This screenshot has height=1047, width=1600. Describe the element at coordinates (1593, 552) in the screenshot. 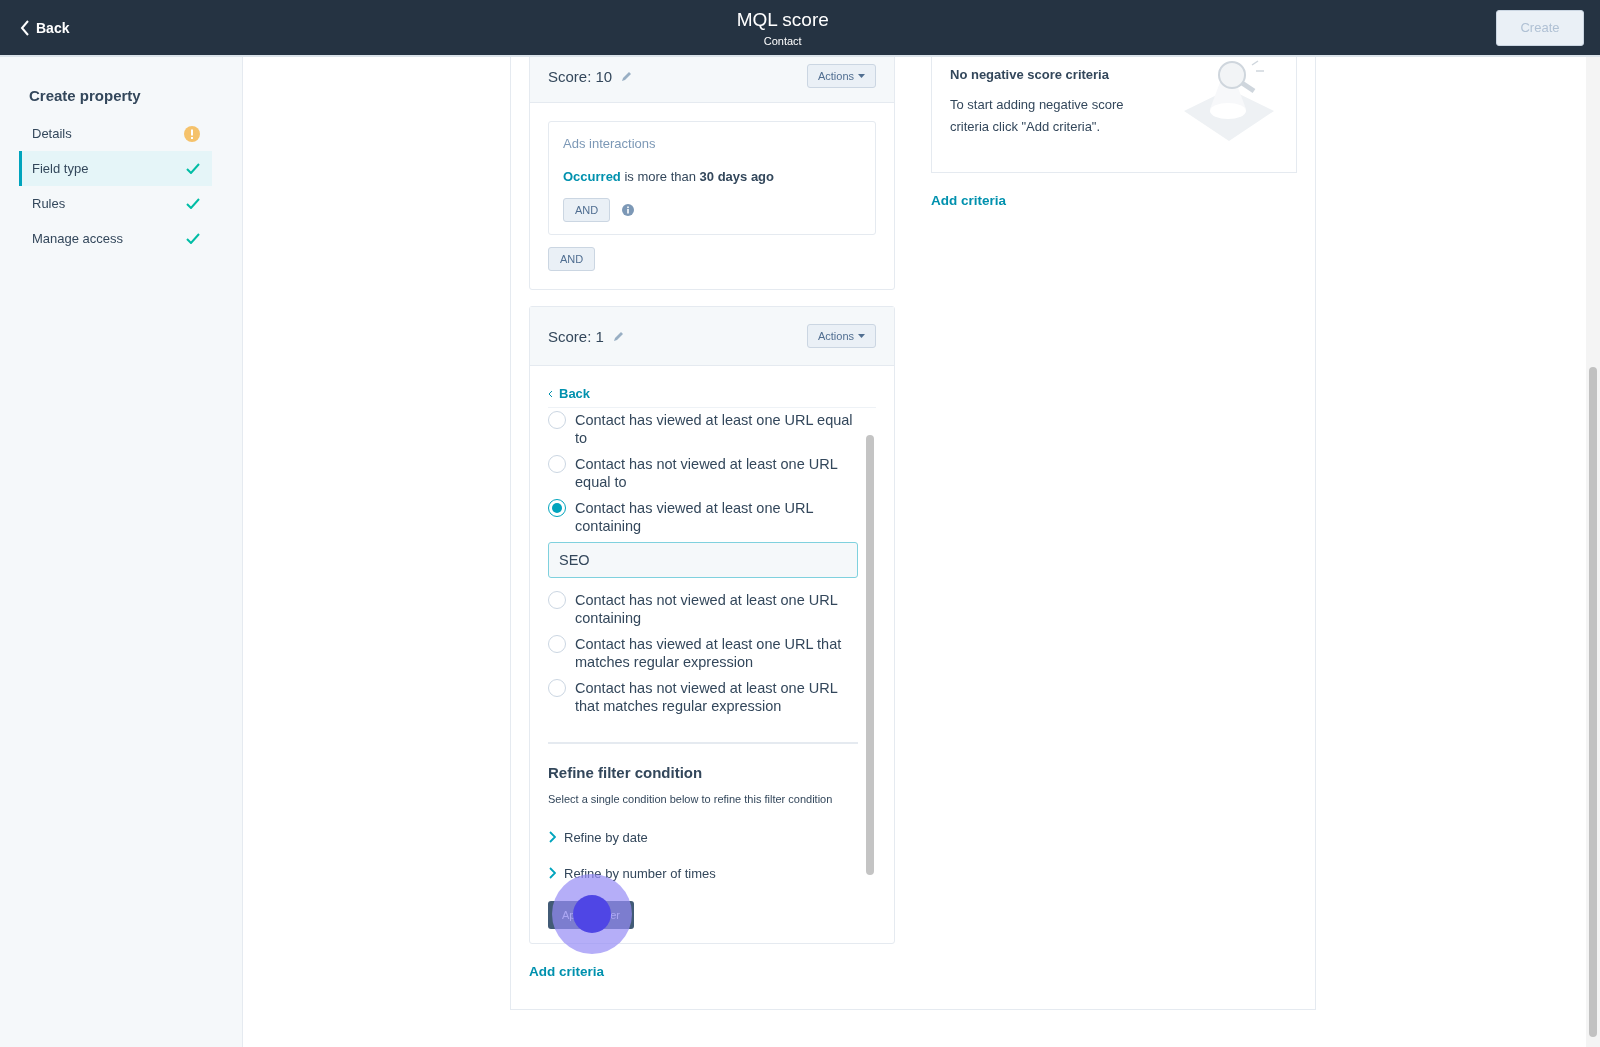

I see `page-scrollbar` at that location.